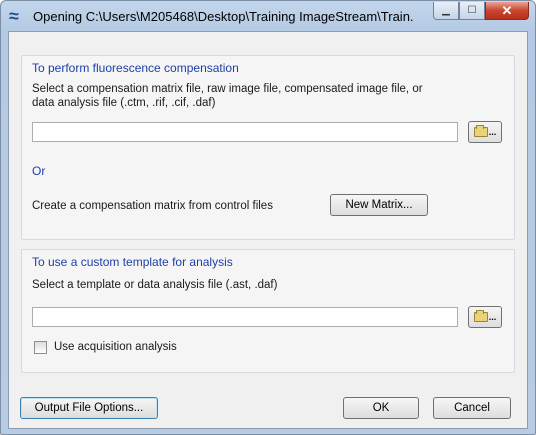  What do you see at coordinates (132, 262) in the screenshot?
I see `template-heading: To use a custom template for analysis` at bounding box center [132, 262].